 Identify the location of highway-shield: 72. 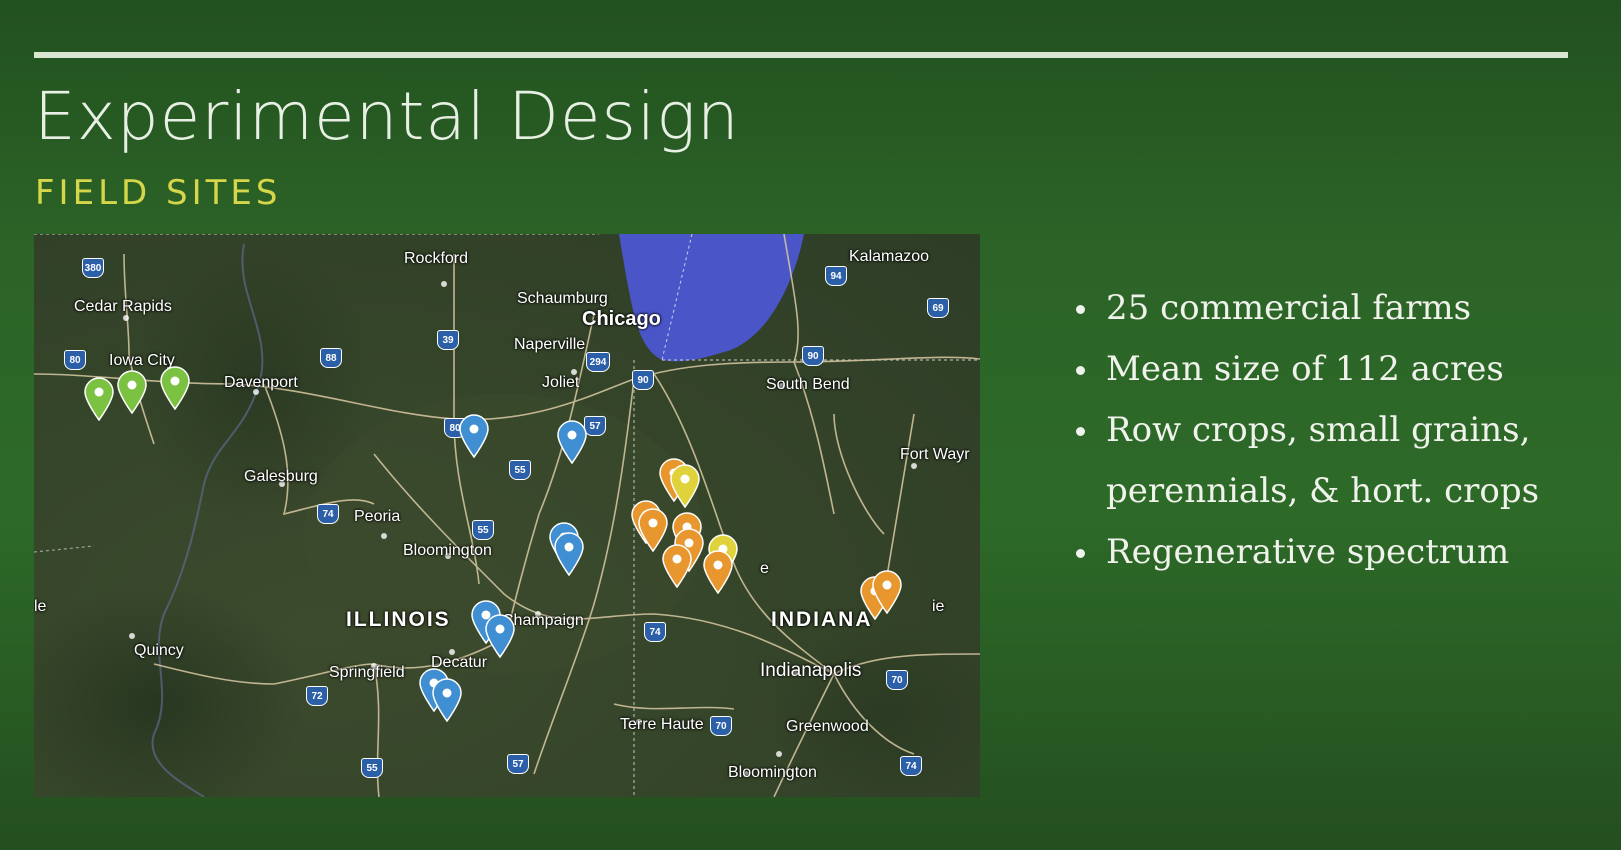
(317, 696).